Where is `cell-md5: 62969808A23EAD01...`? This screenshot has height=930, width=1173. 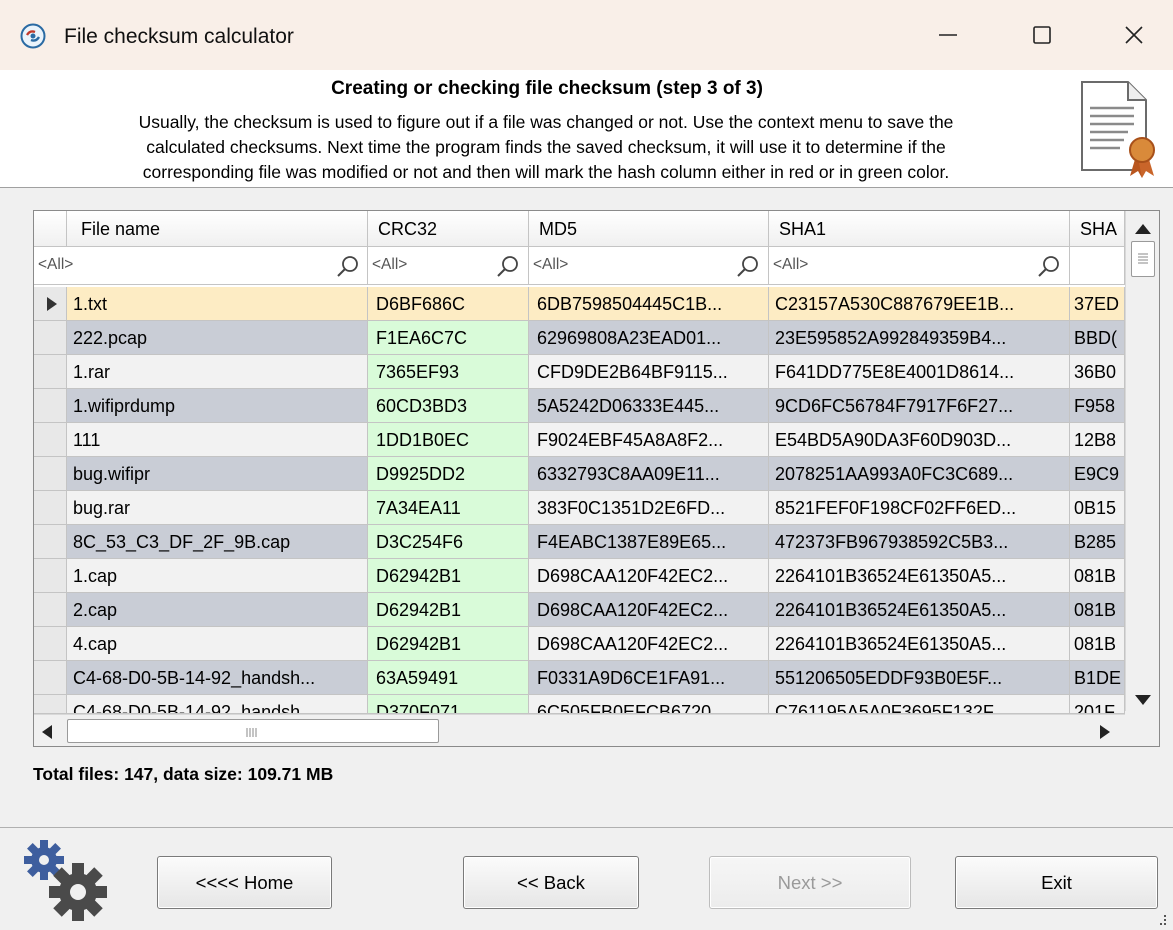 cell-md5: 62969808A23EAD01... is located at coordinates (649, 338).